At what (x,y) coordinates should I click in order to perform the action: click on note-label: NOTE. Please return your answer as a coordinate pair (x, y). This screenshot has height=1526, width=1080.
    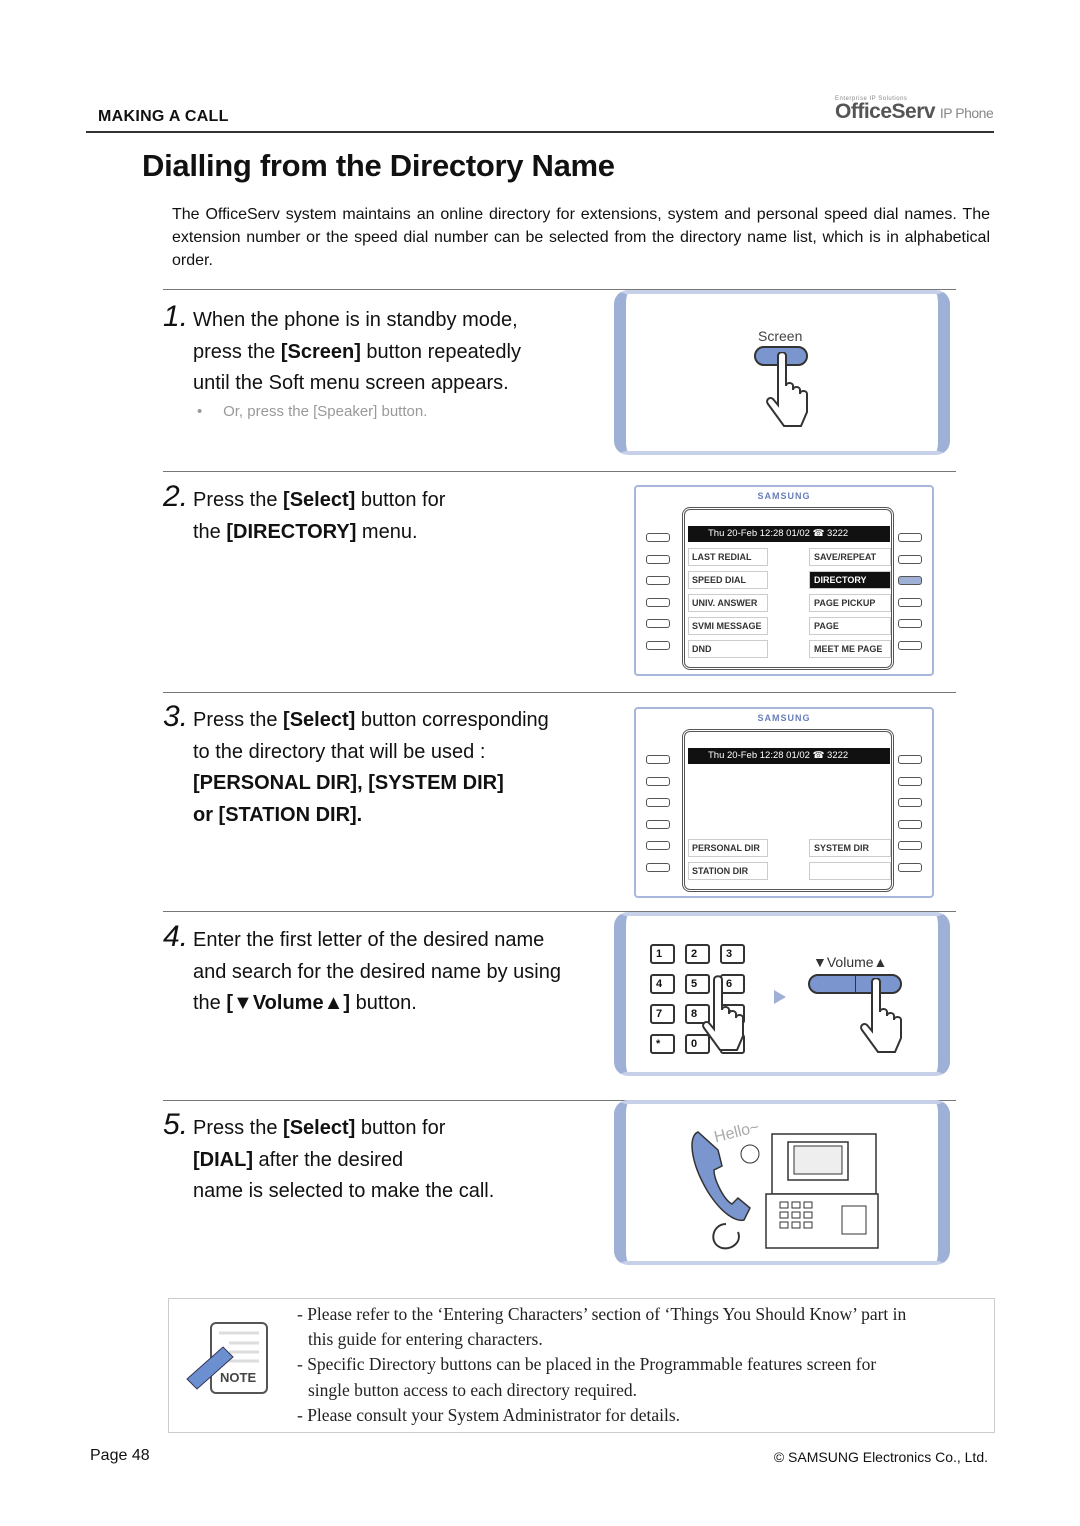
    Looking at the image, I should click on (238, 1377).